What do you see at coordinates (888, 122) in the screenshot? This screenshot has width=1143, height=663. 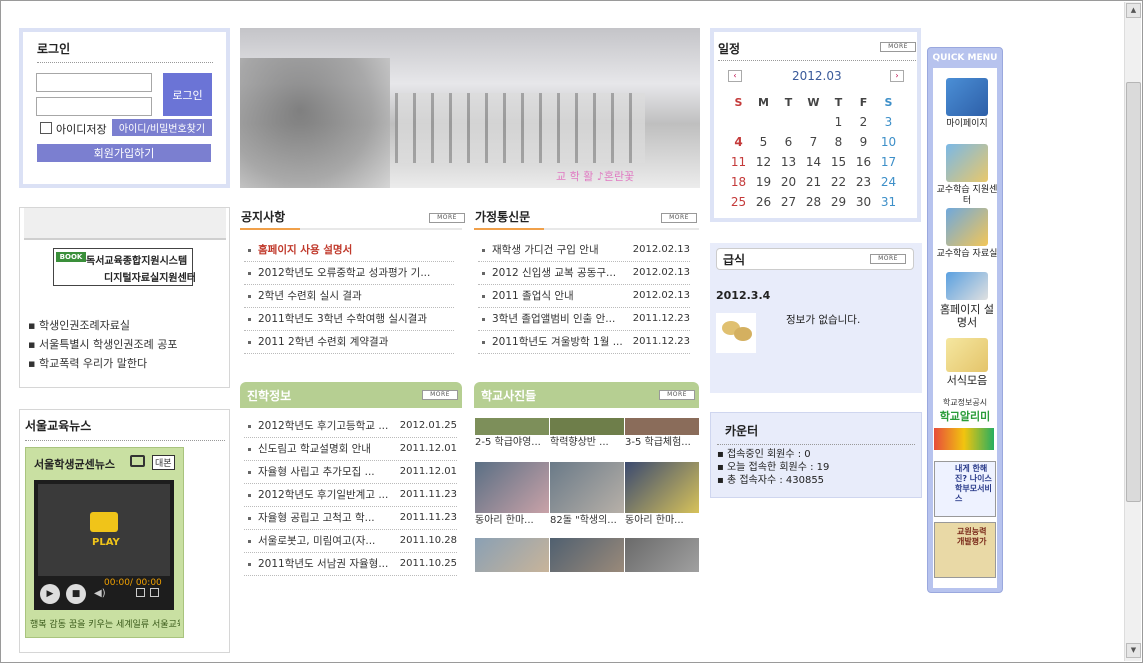 I see `calendar-day: 3` at bounding box center [888, 122].